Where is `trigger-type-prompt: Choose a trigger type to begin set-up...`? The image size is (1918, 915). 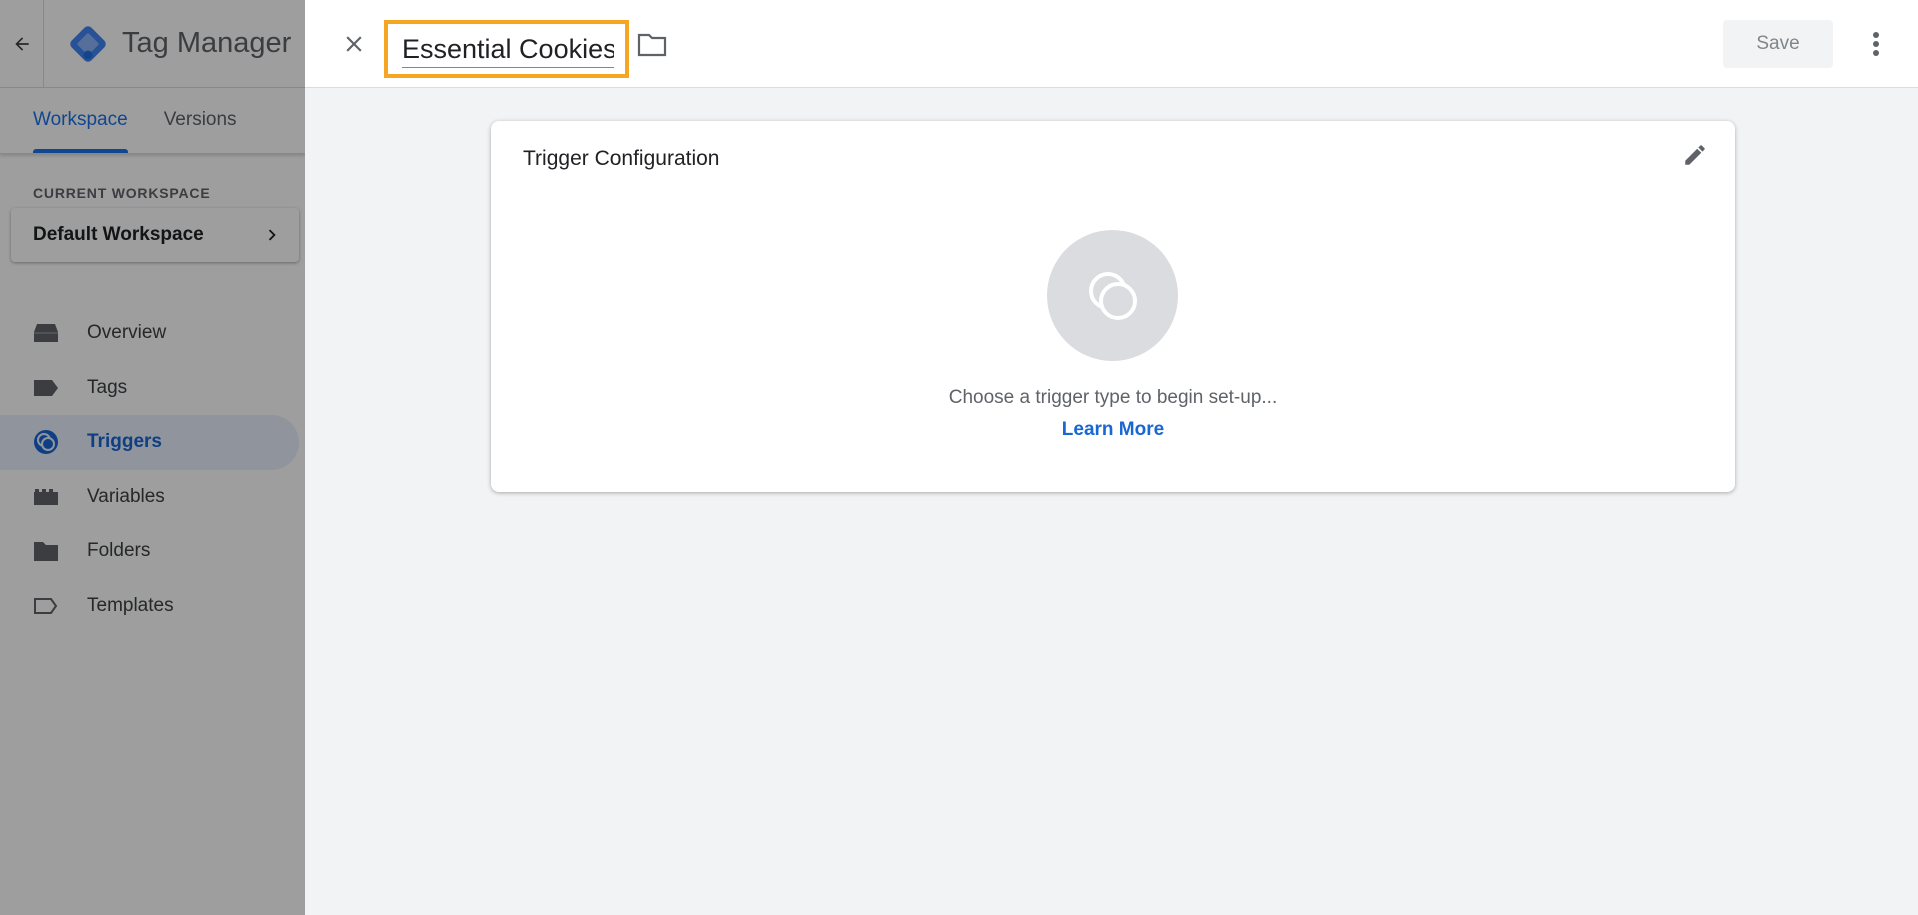 trigger-type-prompt: Choose a trigger type to begin set-up... is located at coordinates (1113, 397).